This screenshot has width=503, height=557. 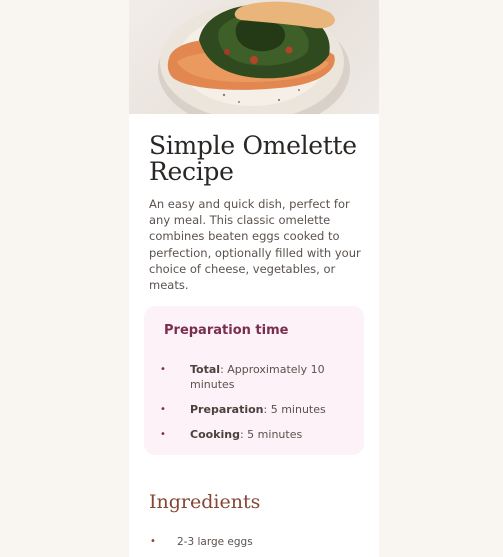 What do you see at coordinates (205, 502) in the screenshot?
I see `ingredients-heading: Ingredients` at bounding box center [205, 502].